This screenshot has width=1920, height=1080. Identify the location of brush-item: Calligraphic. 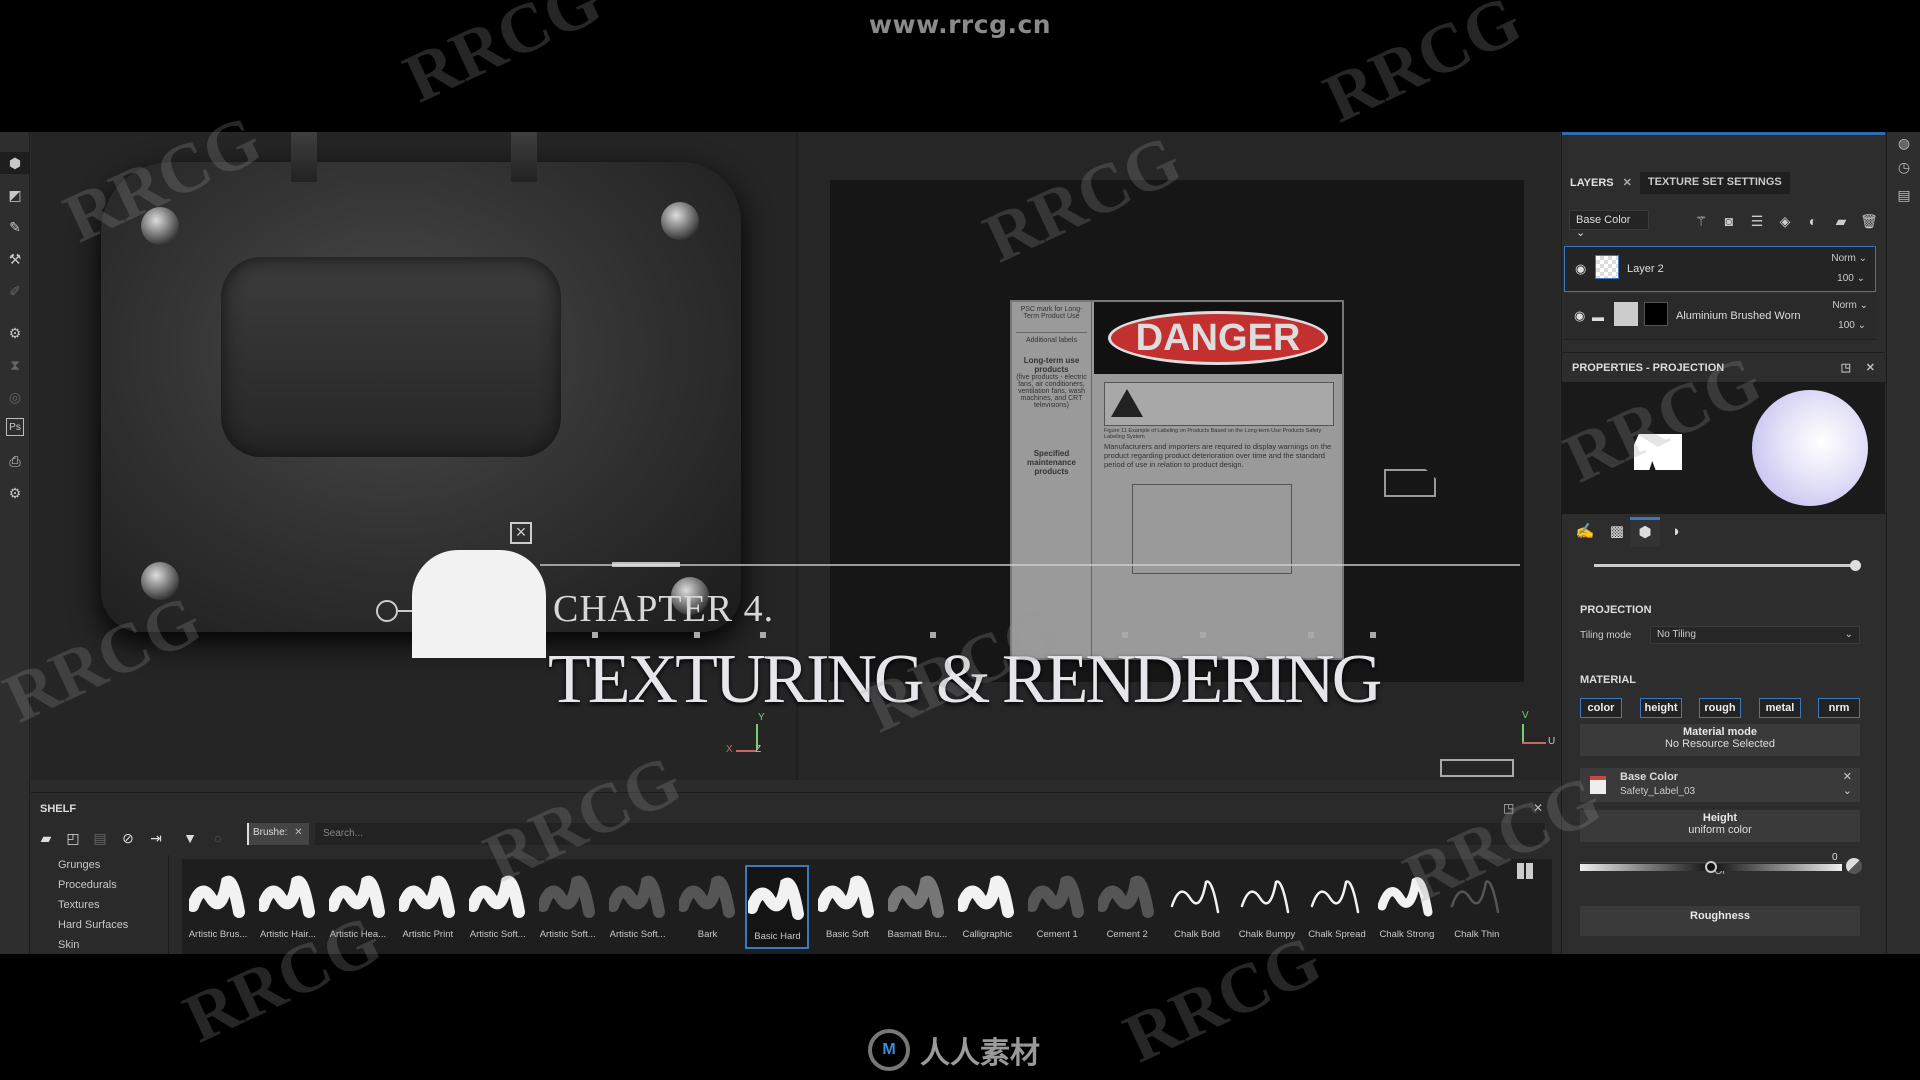
(987, 907).